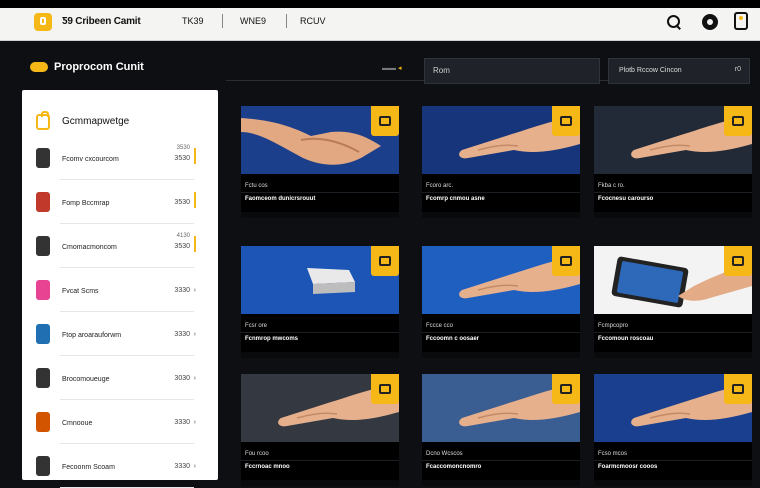  Describe the element at coordinates (256, 326) in the screenshot. I see `product-meta: Fcsr ore` at that location.